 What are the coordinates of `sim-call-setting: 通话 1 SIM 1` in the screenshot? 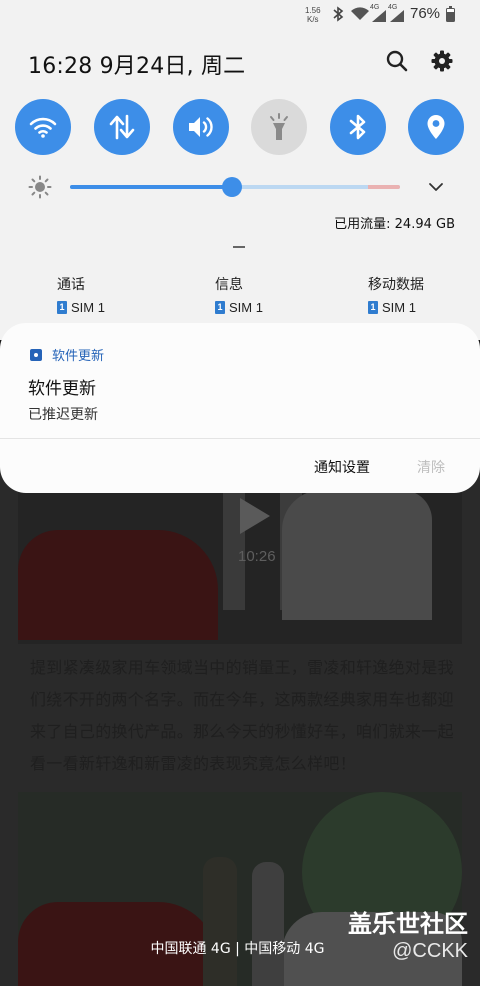 It's located at (81, 294).